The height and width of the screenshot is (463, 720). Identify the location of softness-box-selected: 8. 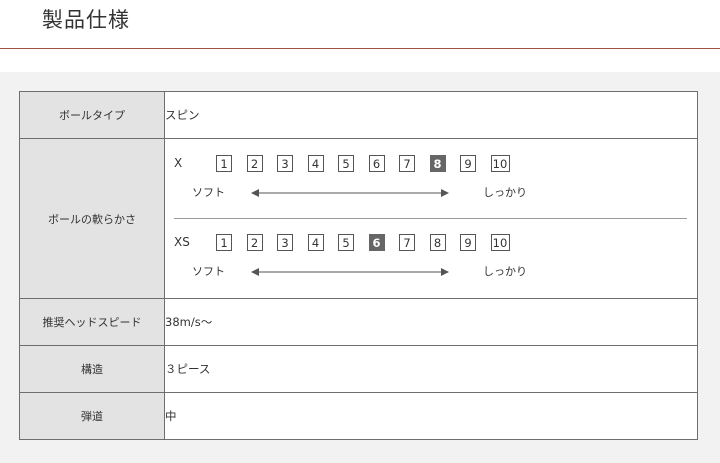
(437, 163).